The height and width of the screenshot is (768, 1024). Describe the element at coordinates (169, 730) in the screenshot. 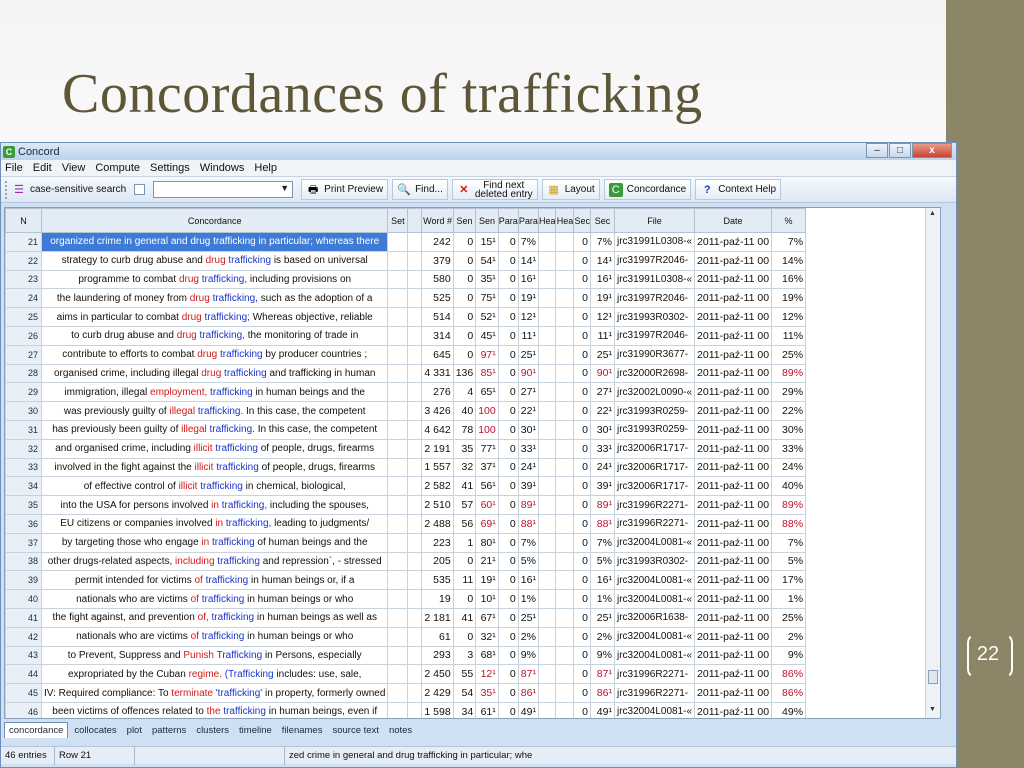

I see `tab-patterns: patterns` at that location.